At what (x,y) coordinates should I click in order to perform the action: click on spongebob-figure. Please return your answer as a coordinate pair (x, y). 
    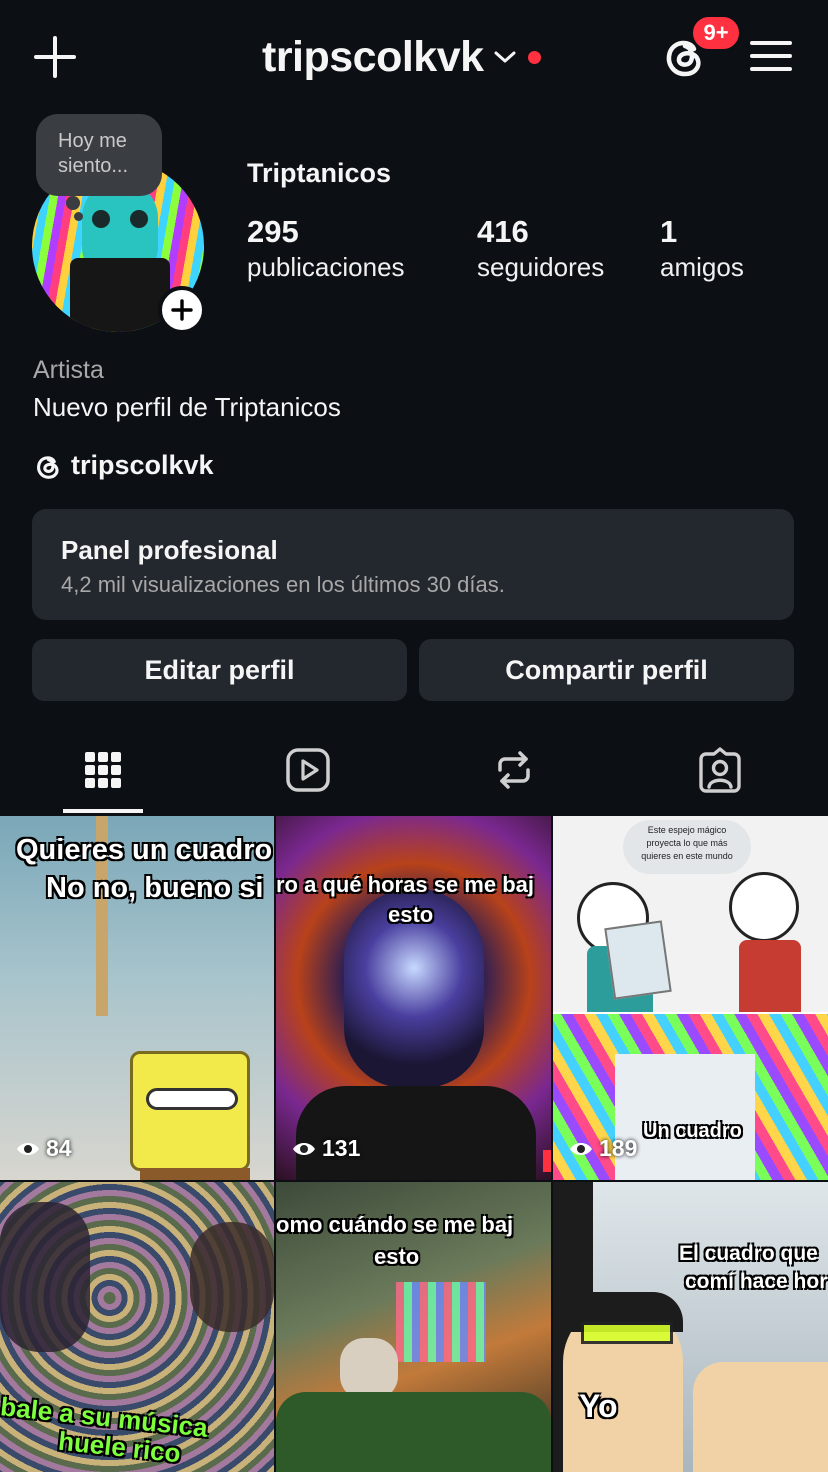
    Looking at the image, I should click on (190, 1111).